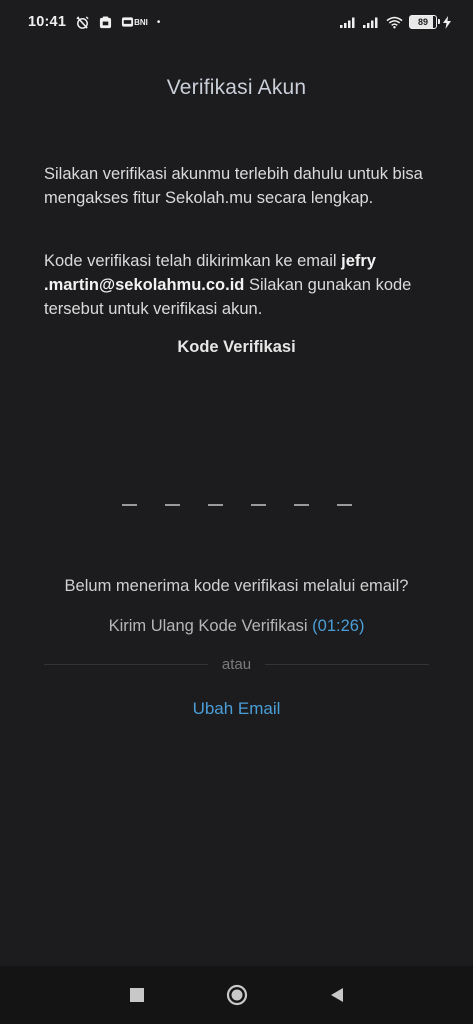 This screenshot has height=1024, width=473. I want to click on recents-square-icon, so click(137, 995).